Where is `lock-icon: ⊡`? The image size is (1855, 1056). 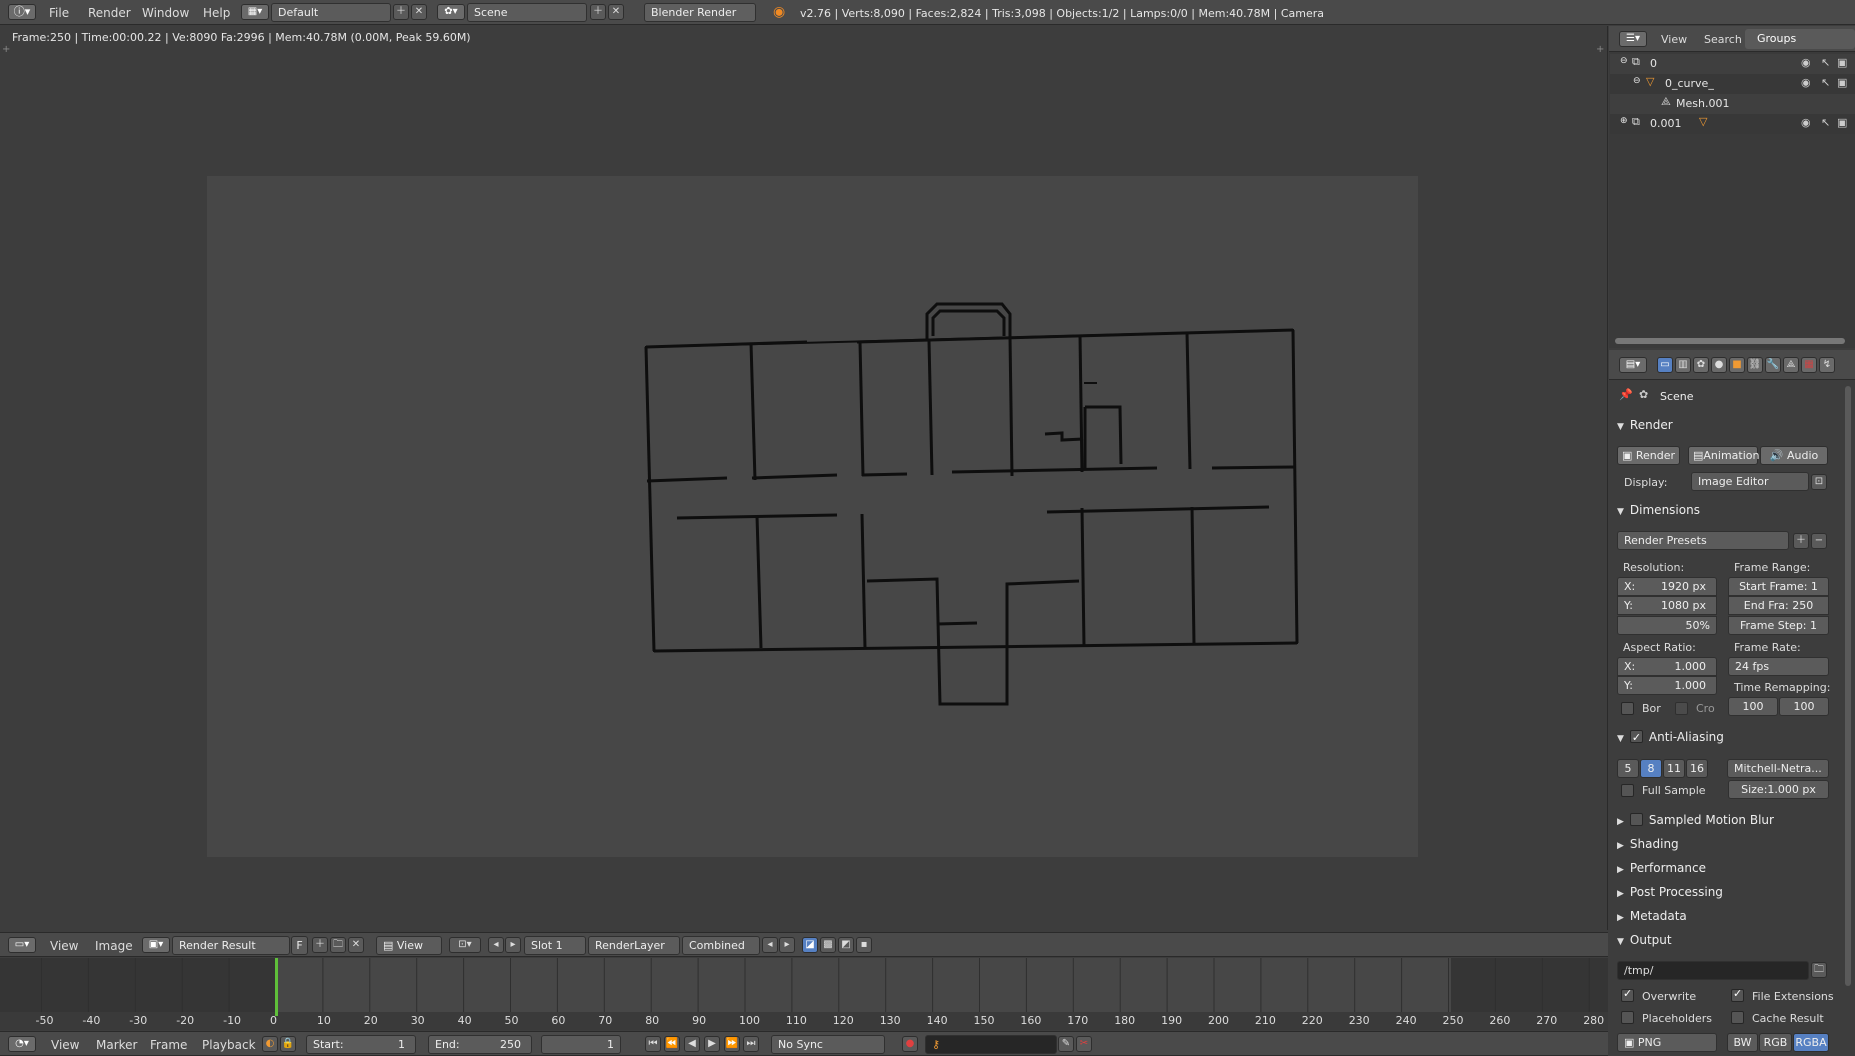 lock-icon: ⊡ is located at coordinates (1819, 482).